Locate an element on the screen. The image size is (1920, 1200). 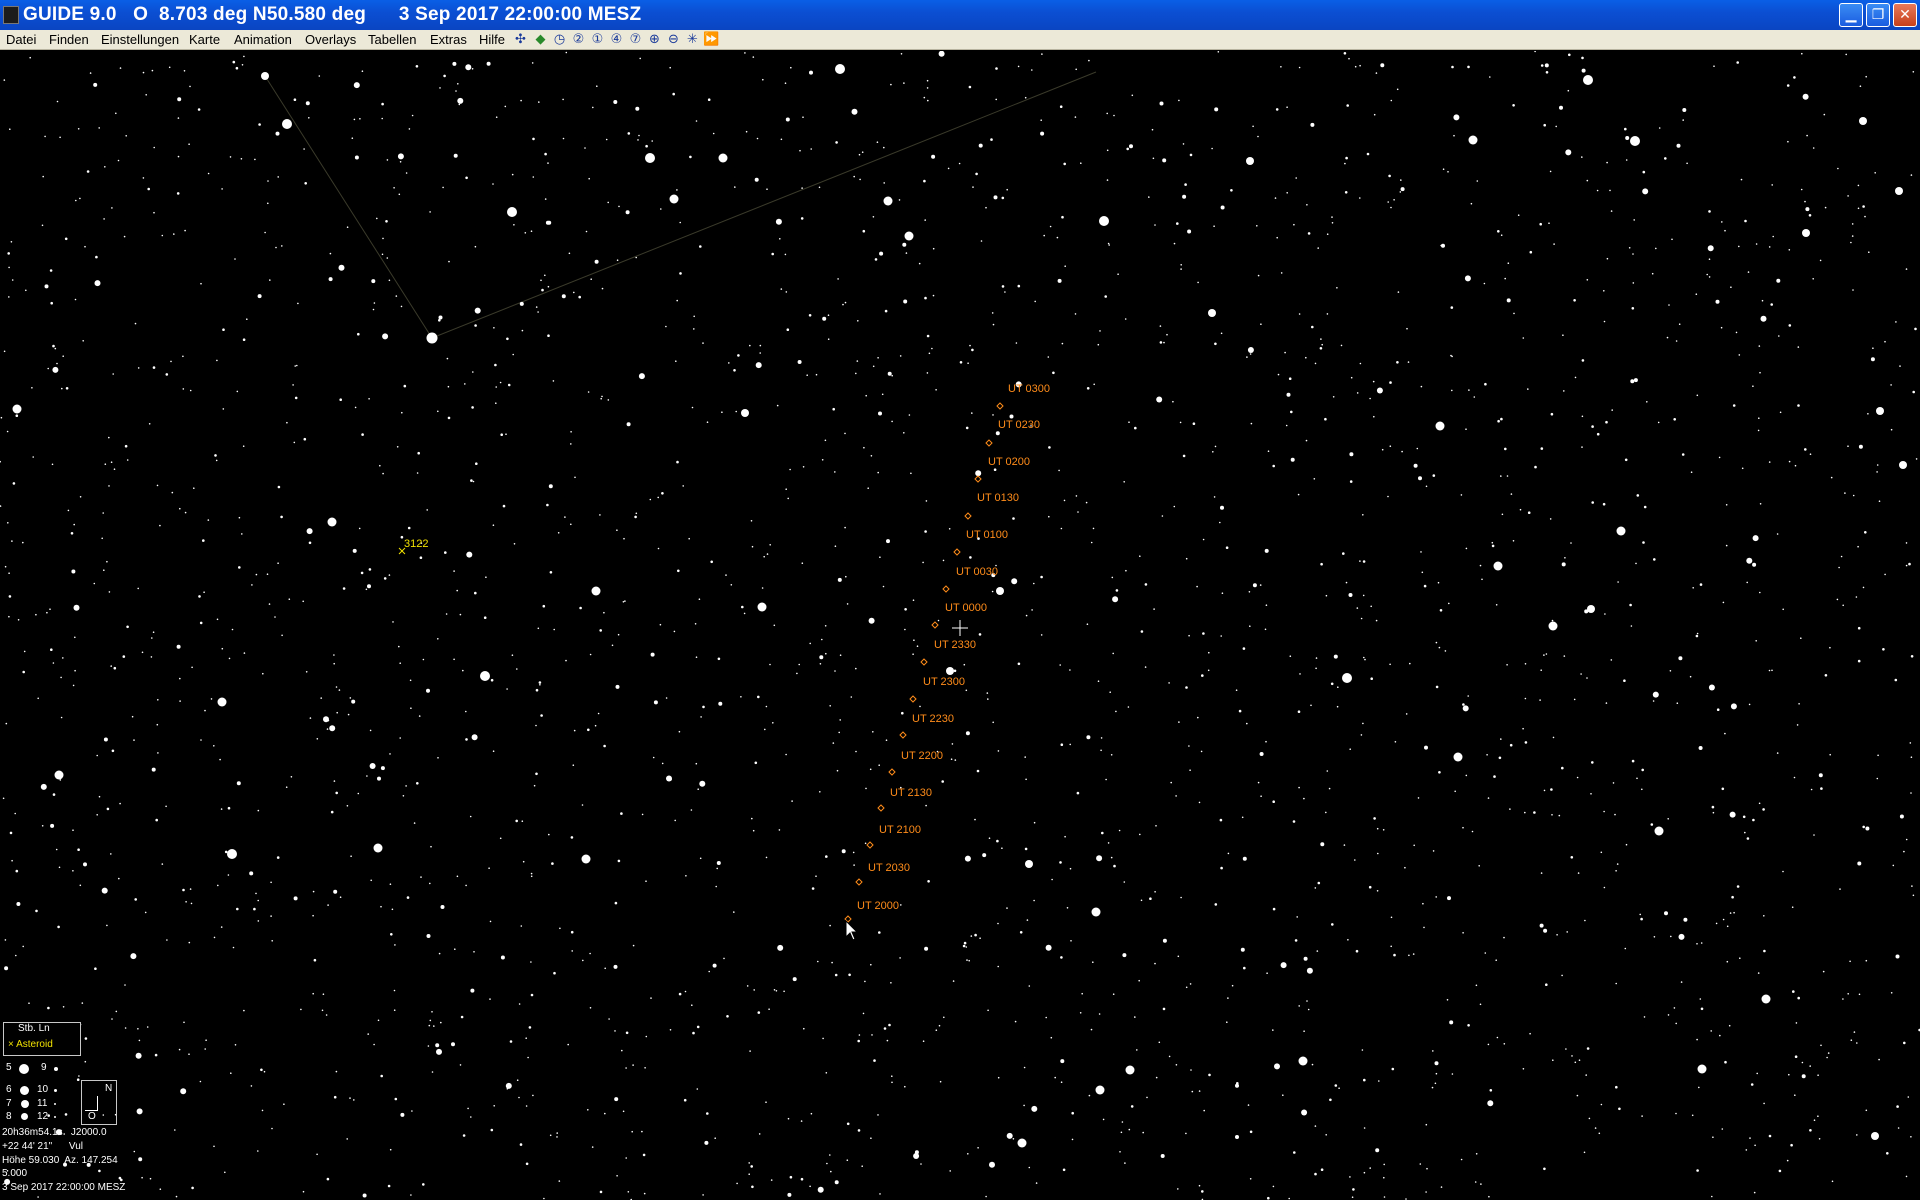
app-icon is located at coordinates (11, 15).